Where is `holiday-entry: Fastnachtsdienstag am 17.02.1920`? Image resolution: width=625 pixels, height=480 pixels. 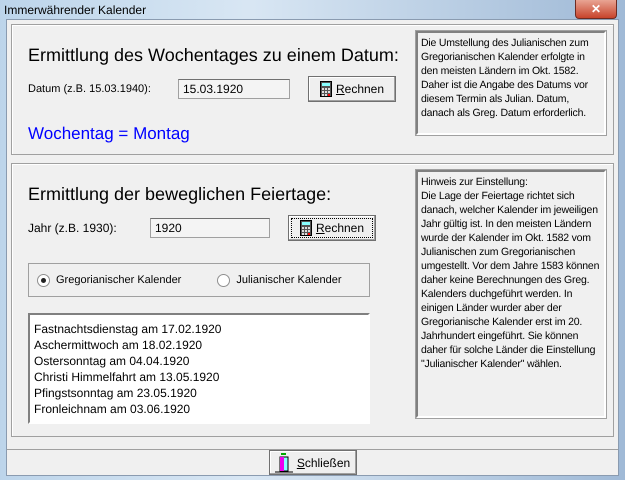
holiday-entry: Fastnachtsdienstag am 17.02.1920 is located at coordinates (128, 329).